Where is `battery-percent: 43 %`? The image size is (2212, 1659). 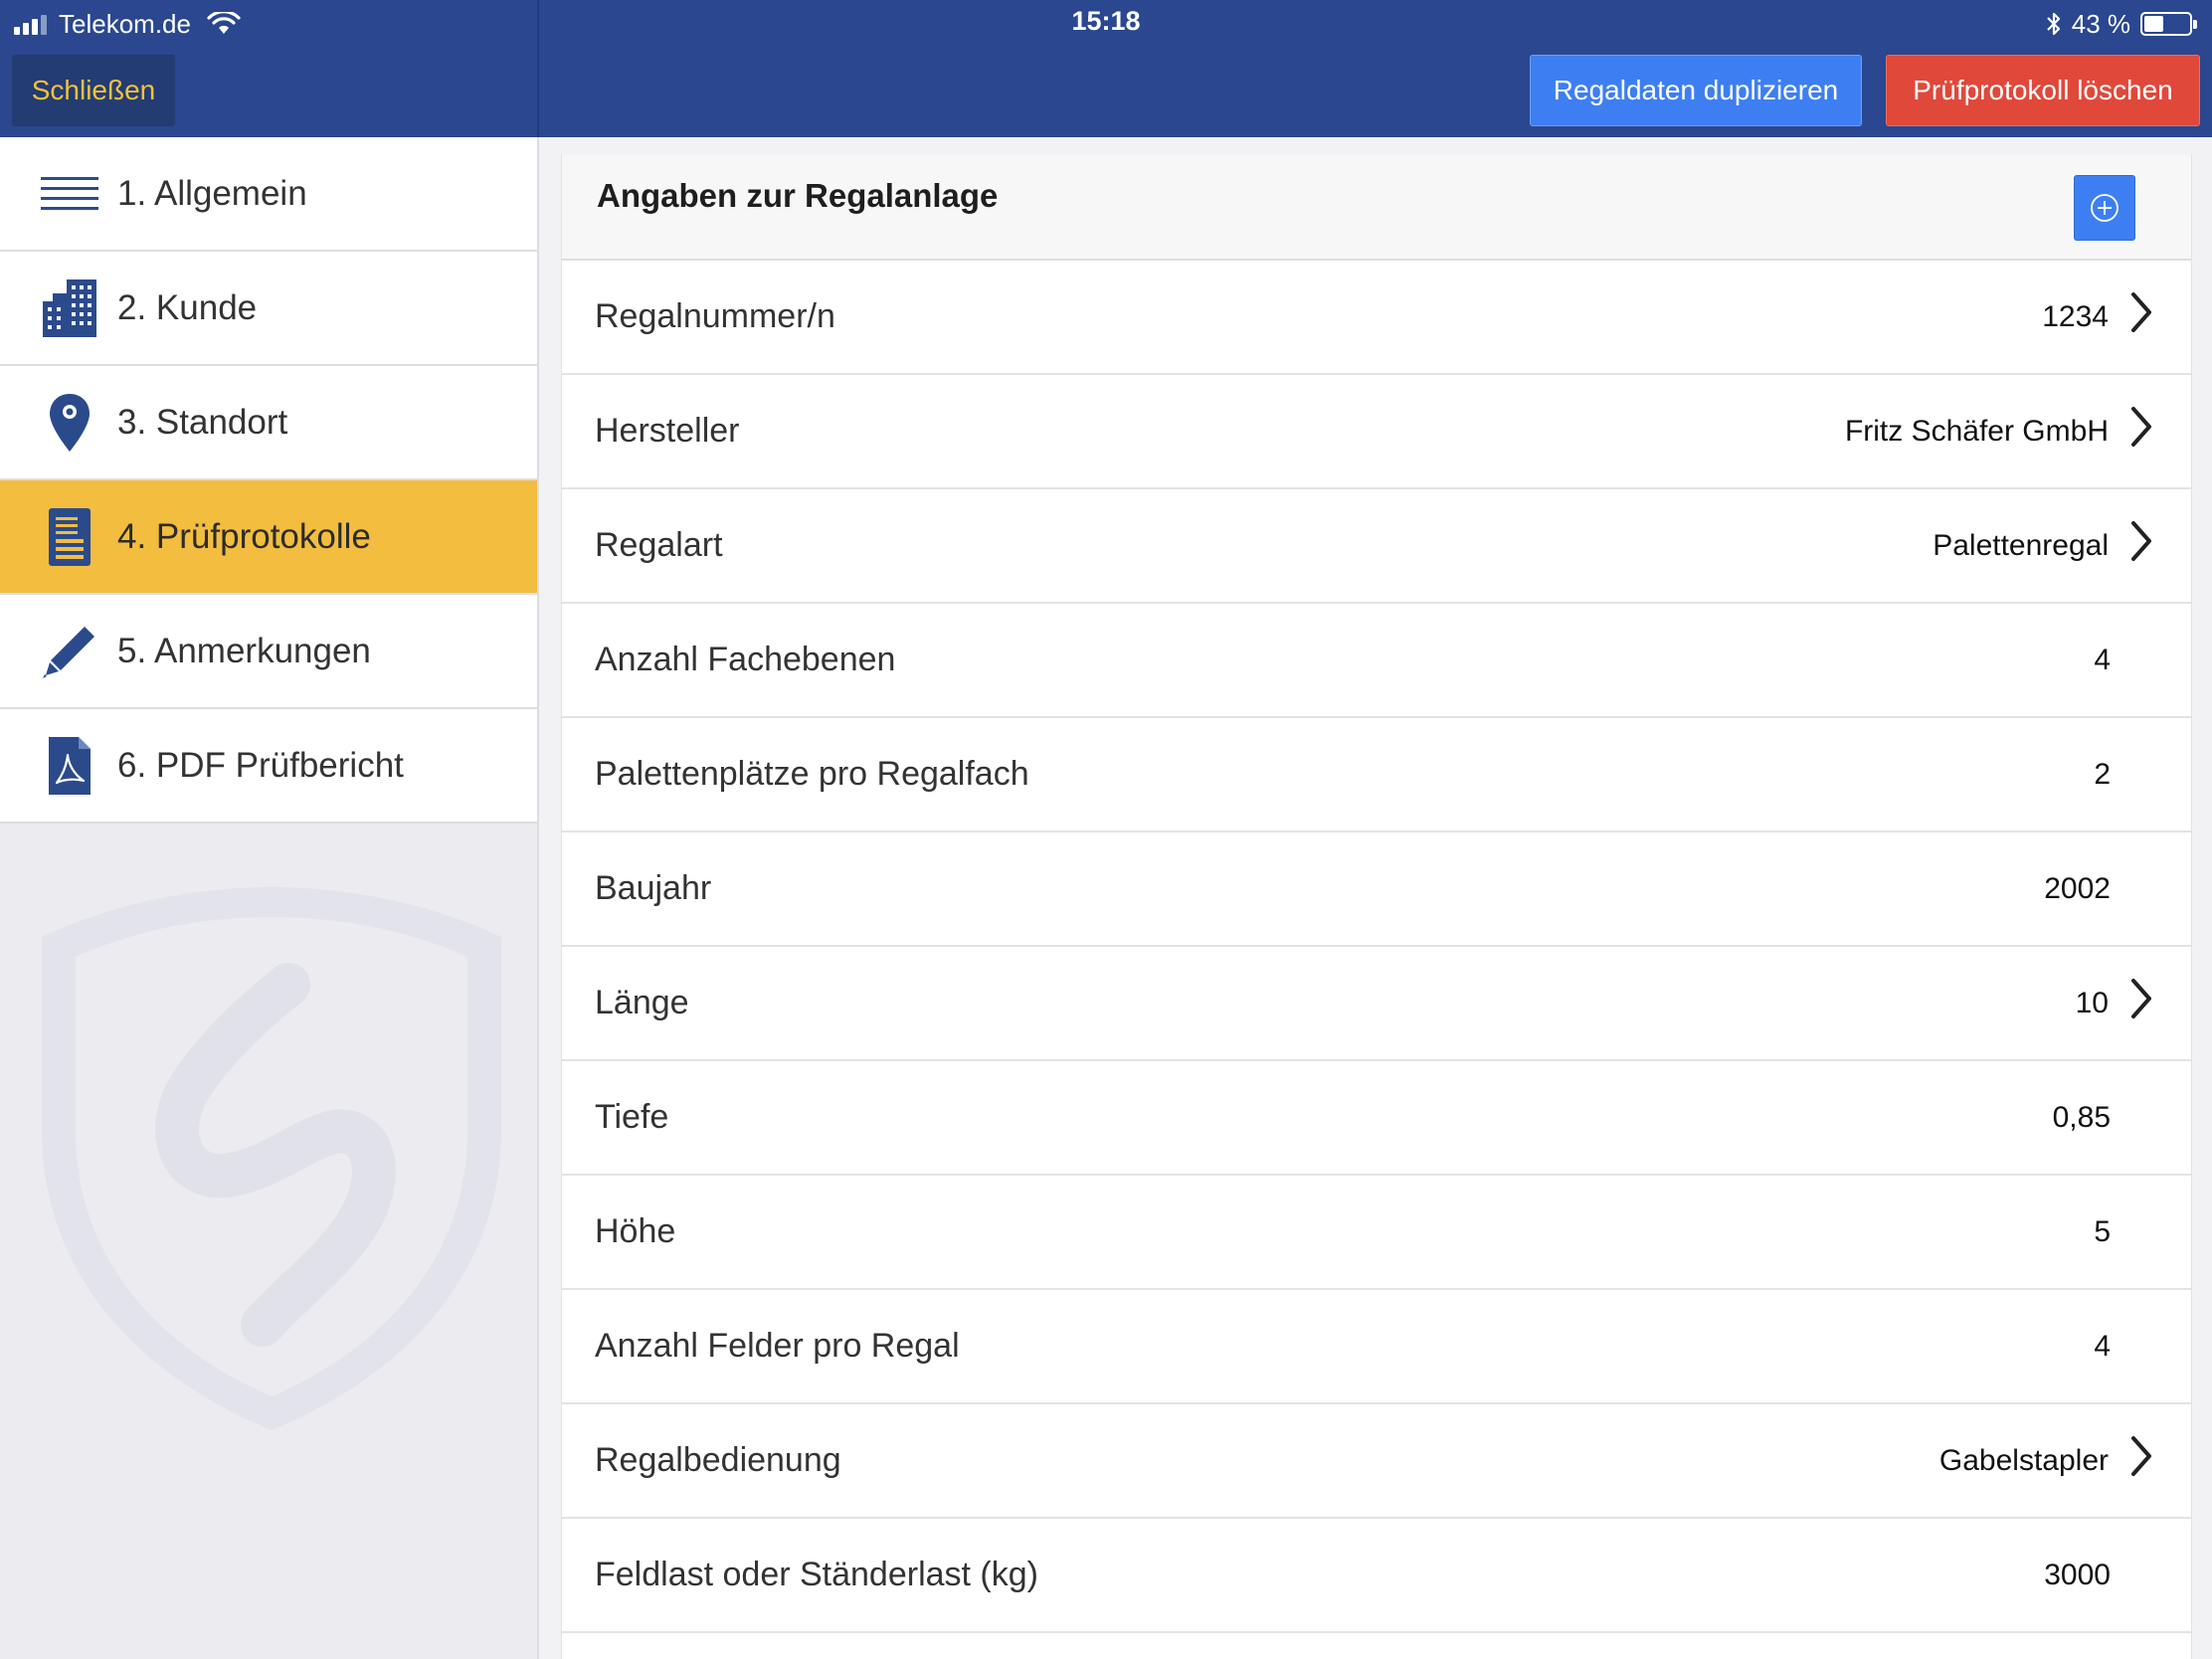
battery-percent: 43 % is located at coordinates (2100, 23).